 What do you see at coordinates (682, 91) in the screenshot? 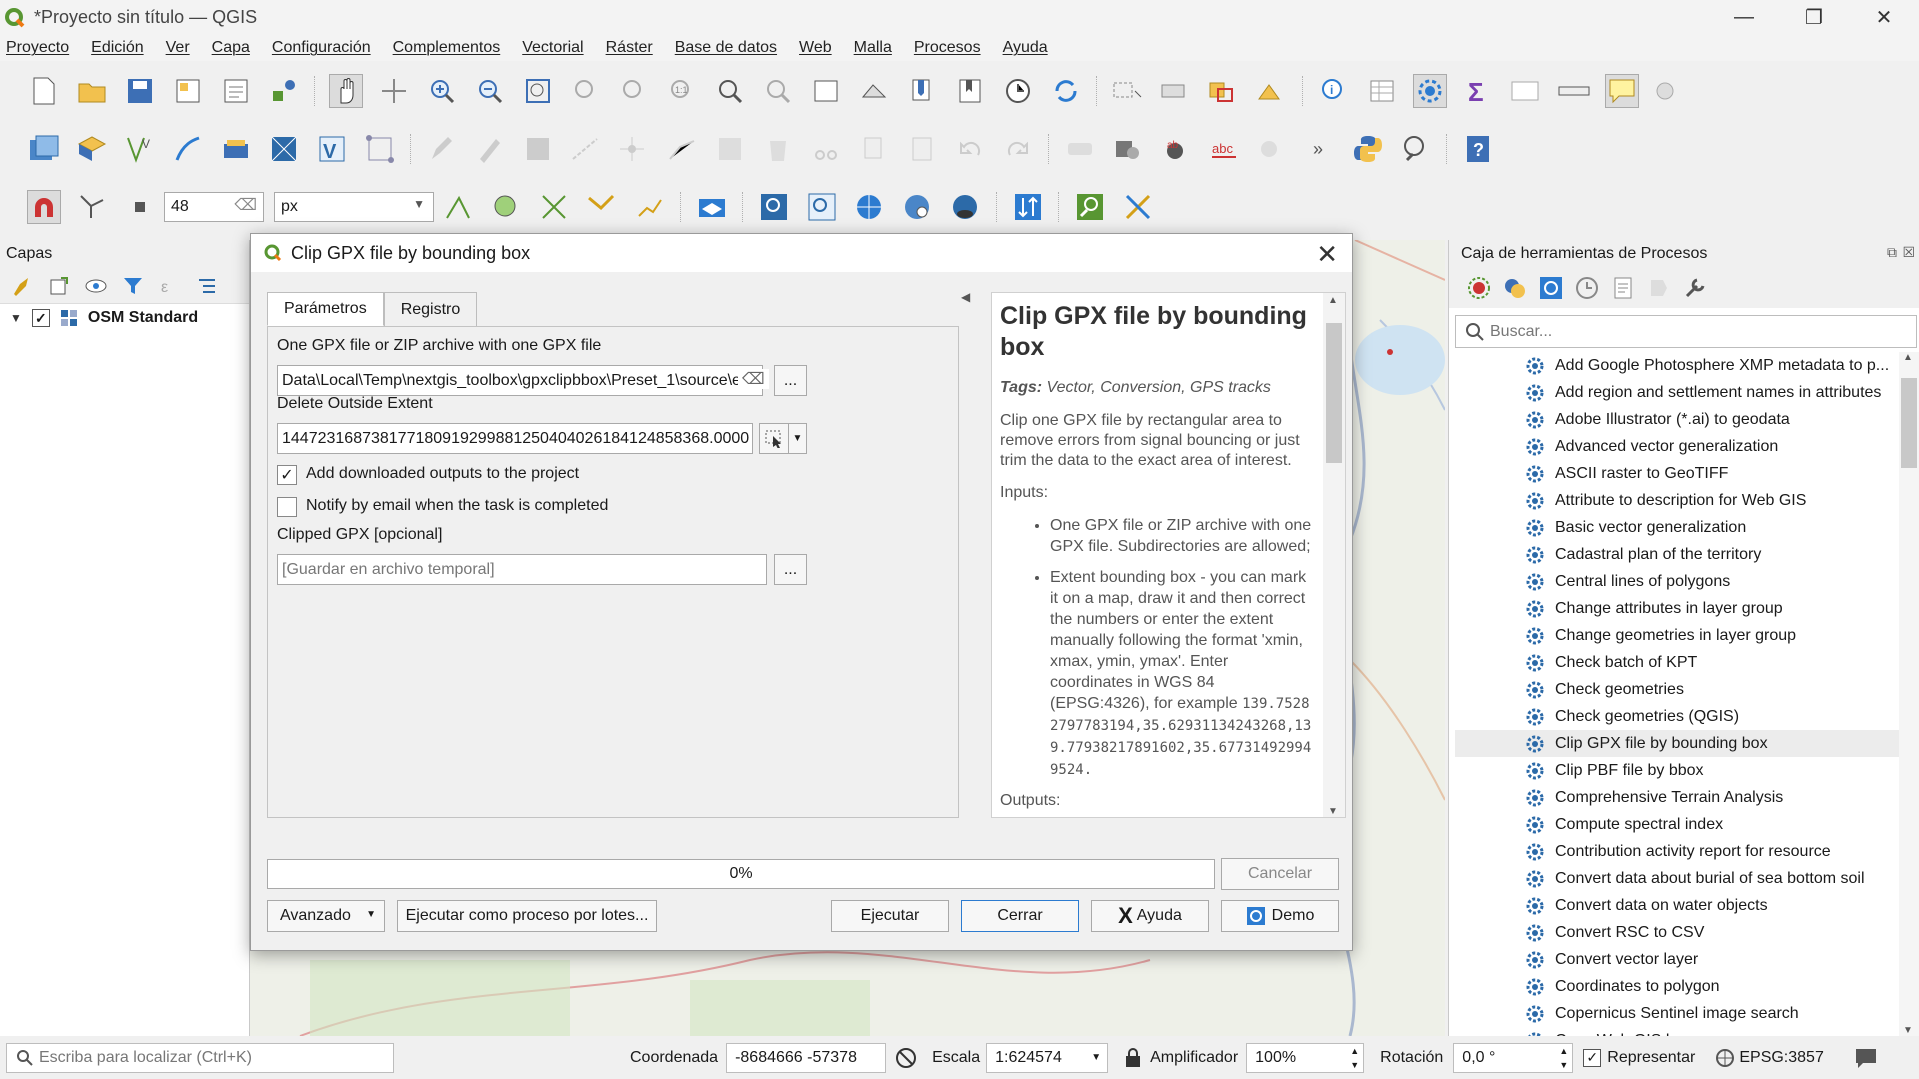
I see `zoom-native-icon: 1:1` at bounding box center [682, 91].